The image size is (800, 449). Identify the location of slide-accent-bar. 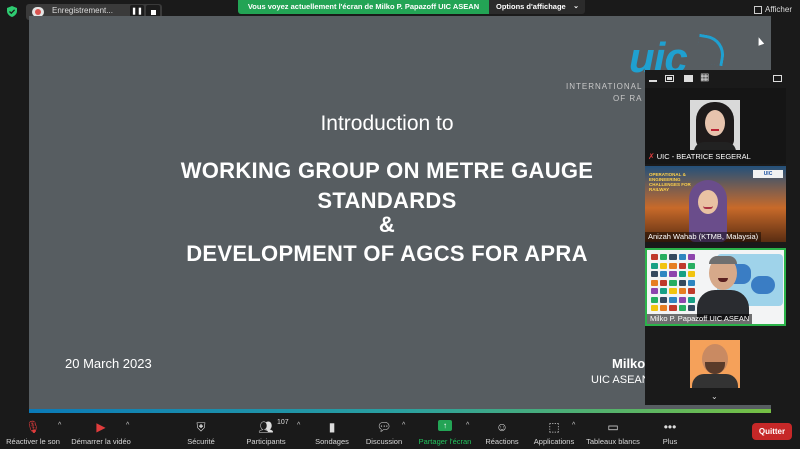
(400, 411).